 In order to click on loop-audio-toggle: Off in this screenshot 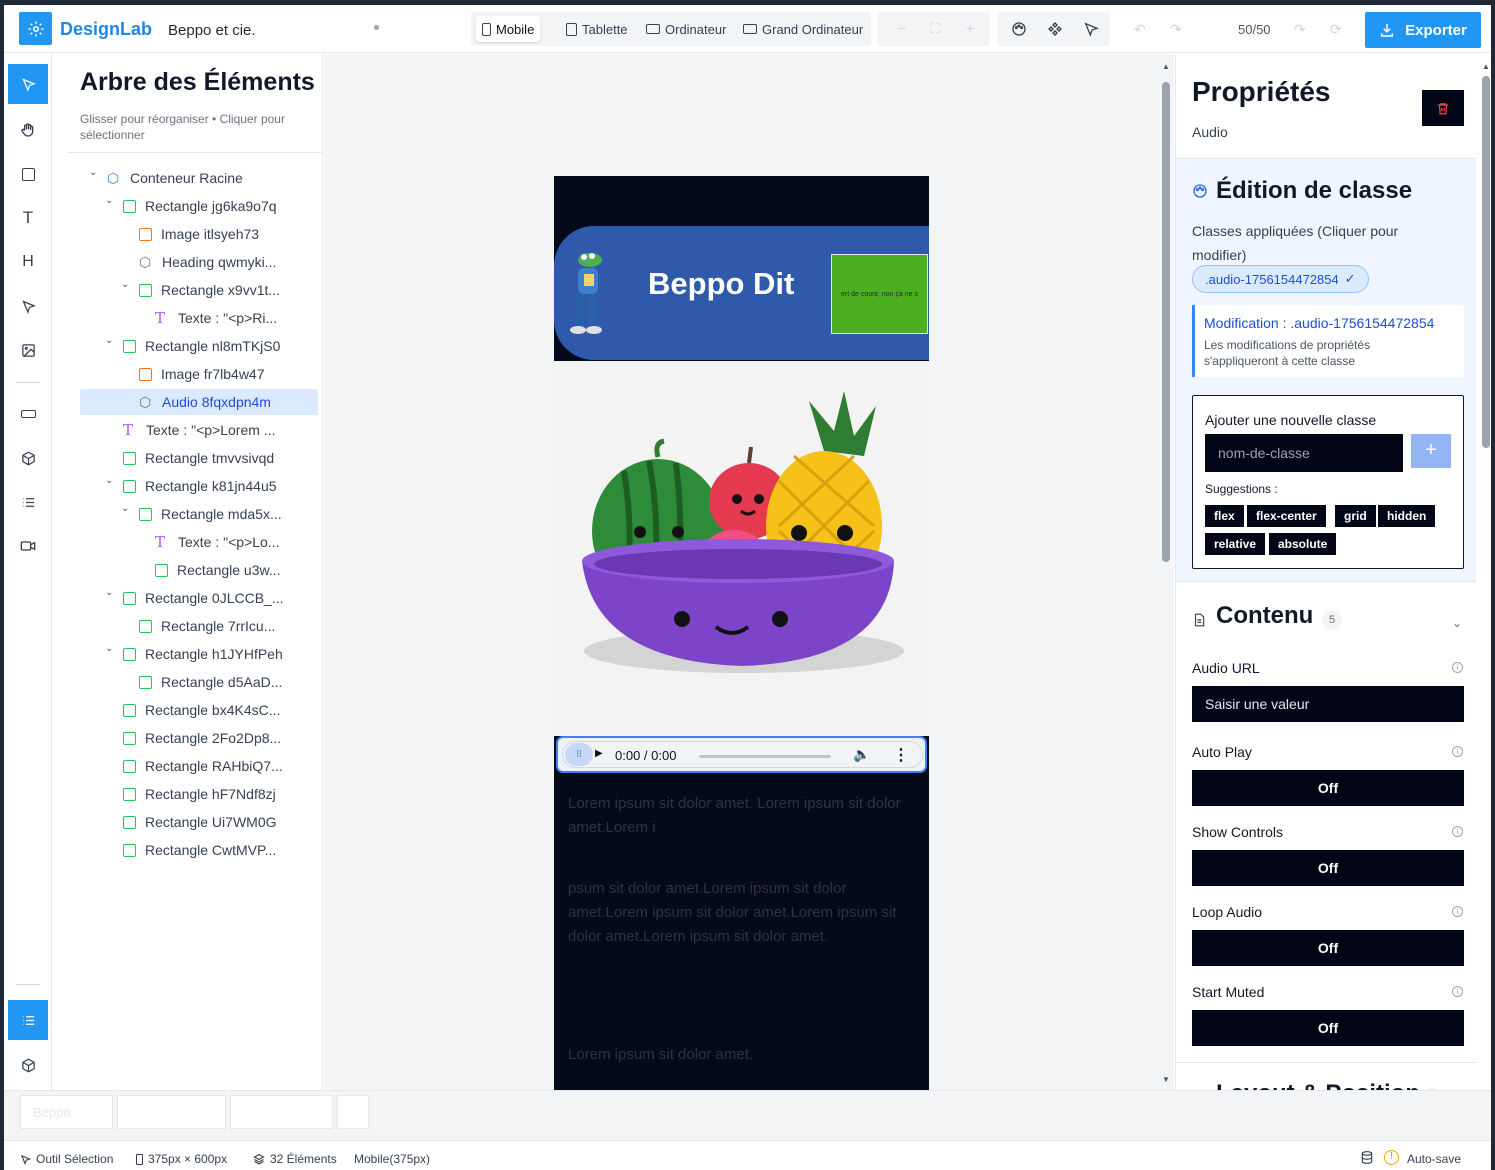, I will do `click(1328, 948)`.